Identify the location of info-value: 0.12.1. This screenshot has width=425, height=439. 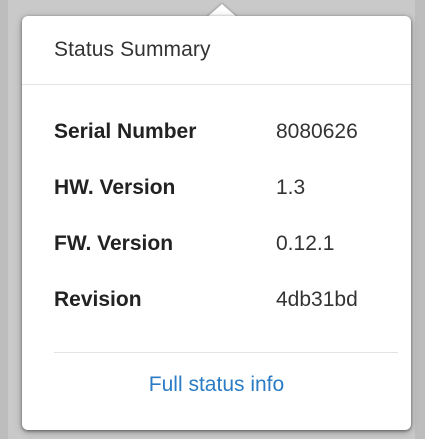
(305, 243).